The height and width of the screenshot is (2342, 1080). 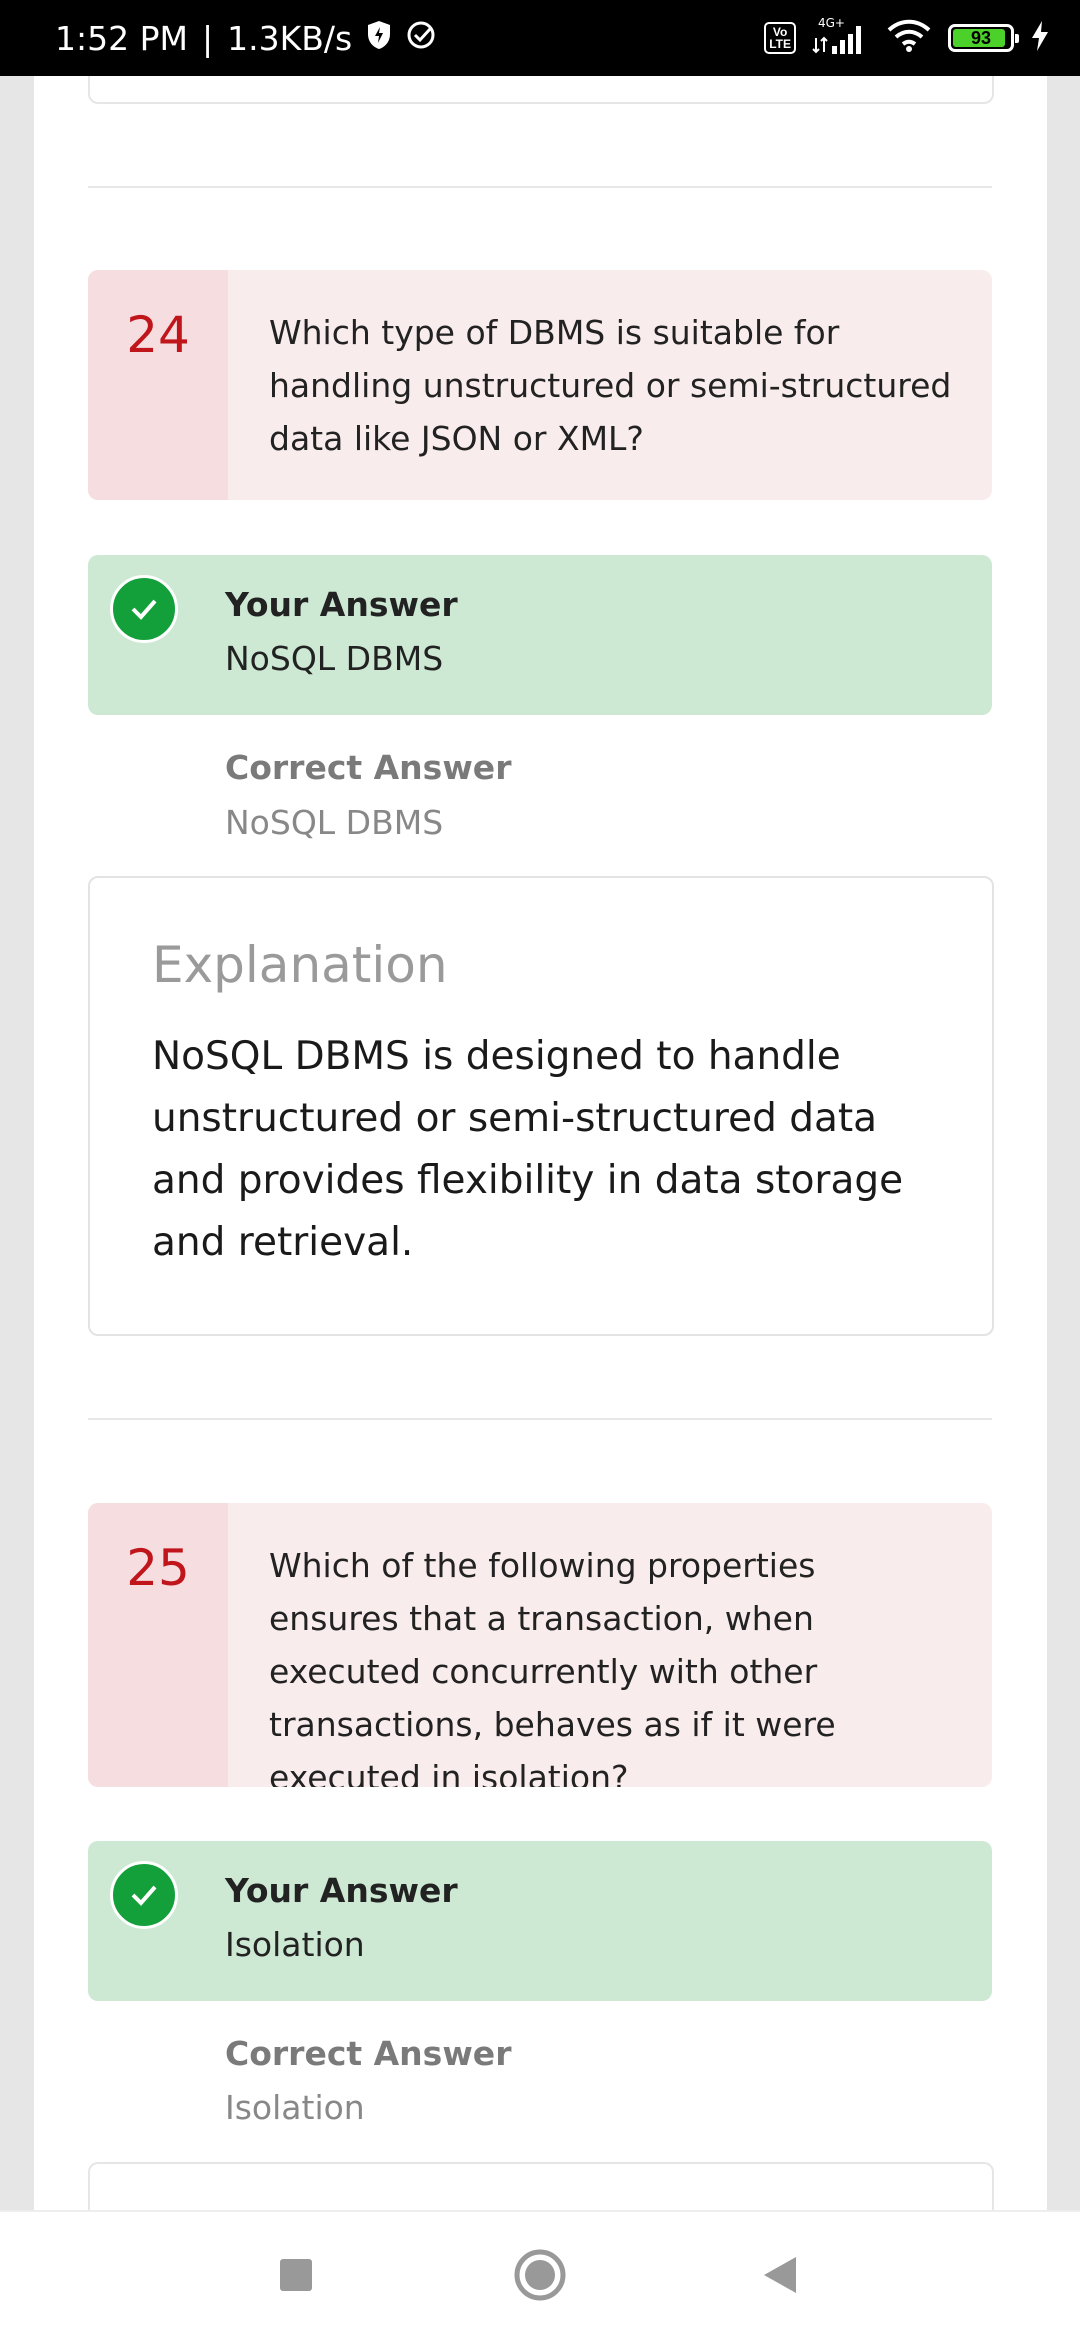 I want to click on question-number: 24, so click(x=158, y=335).